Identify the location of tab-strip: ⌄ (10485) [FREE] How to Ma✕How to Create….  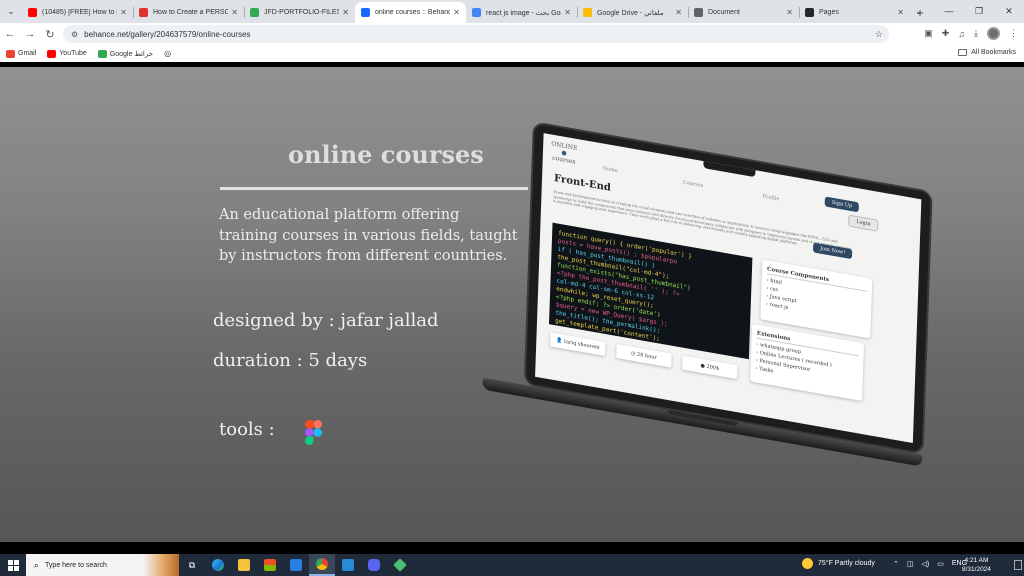
(512, 11).